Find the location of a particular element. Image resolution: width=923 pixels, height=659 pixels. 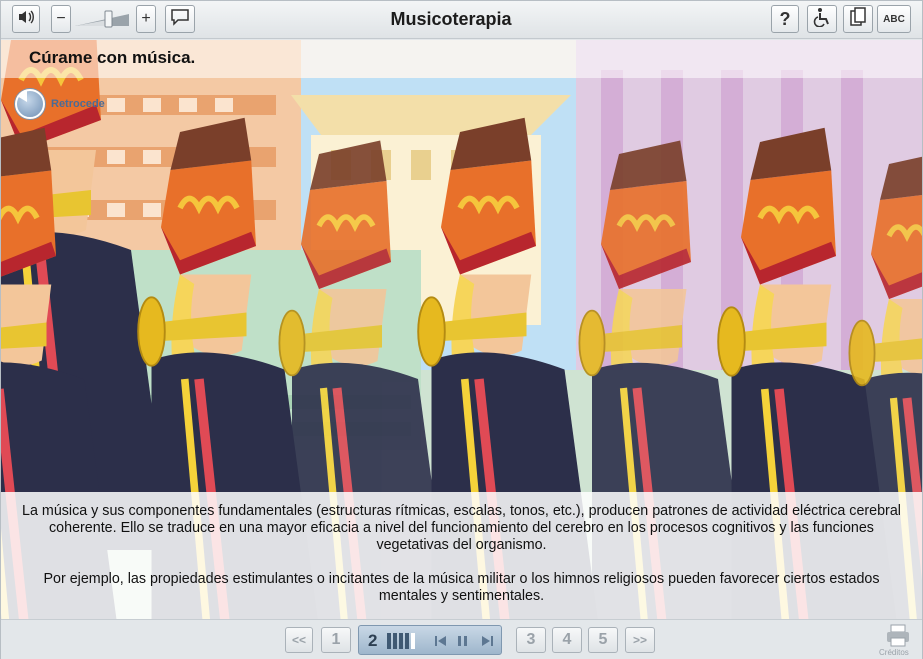

current-page-number: 2 is located at coordinates (373, 640).